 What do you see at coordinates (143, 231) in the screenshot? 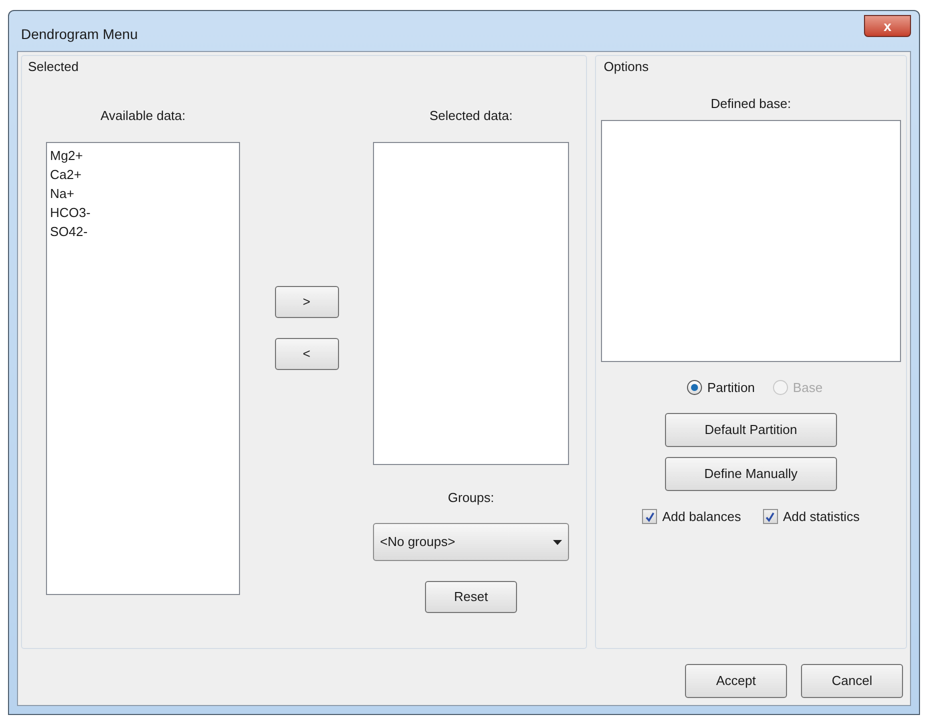
I see `list-item: SO42-` at bounding box center [143, 231].